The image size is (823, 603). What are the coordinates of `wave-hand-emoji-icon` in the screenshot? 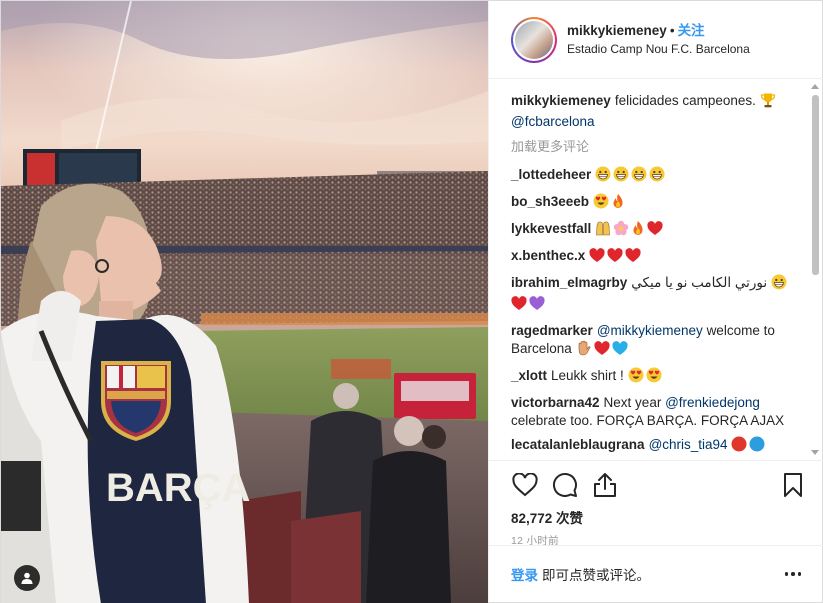 It's located at (584, 350).